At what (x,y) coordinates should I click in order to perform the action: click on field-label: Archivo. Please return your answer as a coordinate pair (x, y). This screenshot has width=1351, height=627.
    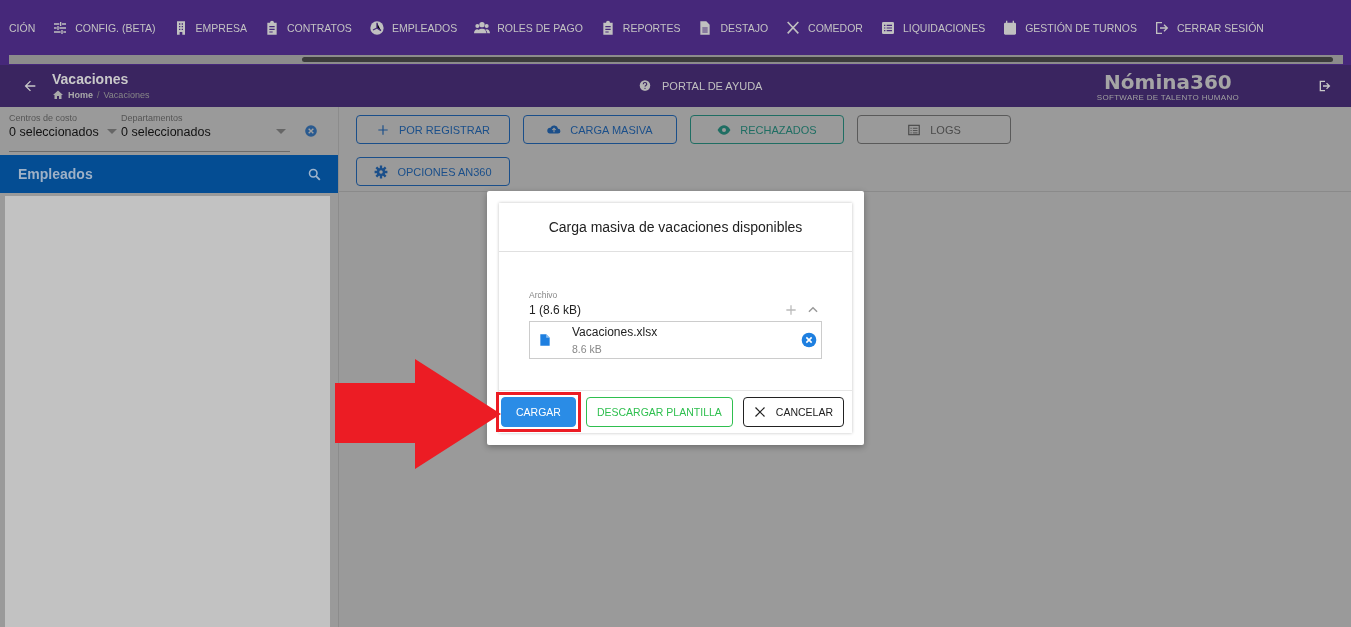
    Looking at the image, I should click on (544, 295).